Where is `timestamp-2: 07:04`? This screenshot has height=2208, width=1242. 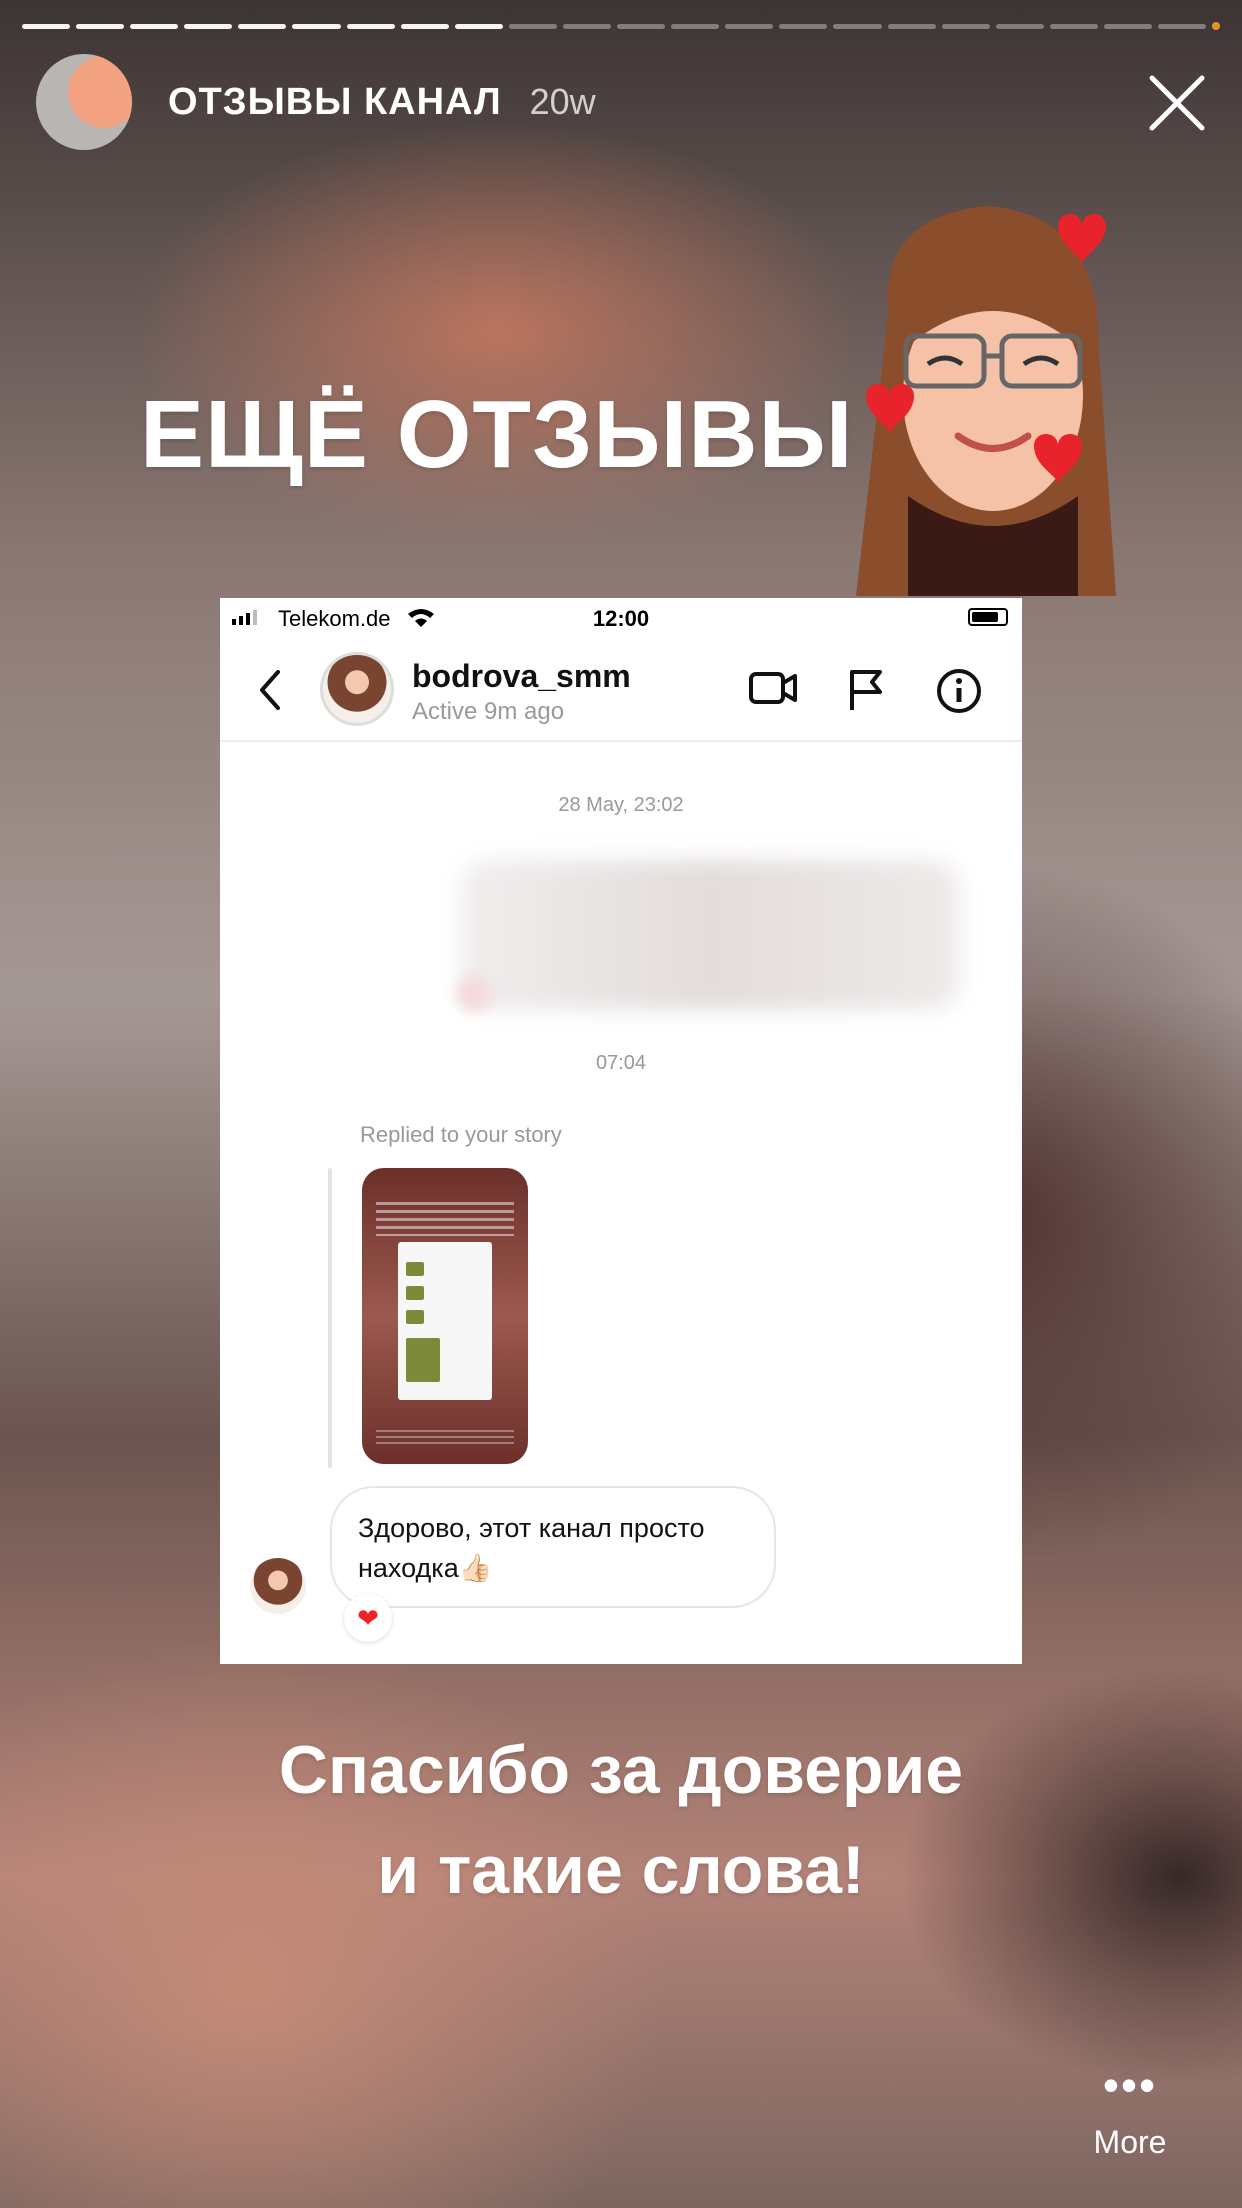
timestamp-2: 07:04 is located at coordinates (621, 1063).